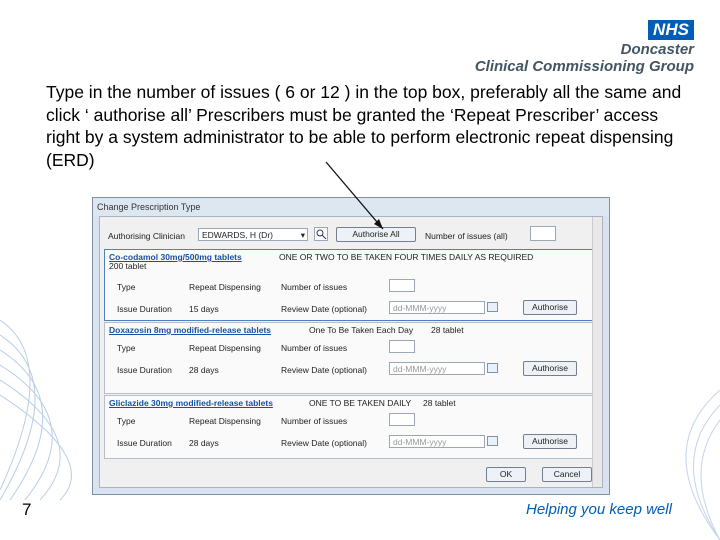  Describe the element at coordinates (599, 509) in the screenshot. I see `tagline: Helping you keep well` at that location.